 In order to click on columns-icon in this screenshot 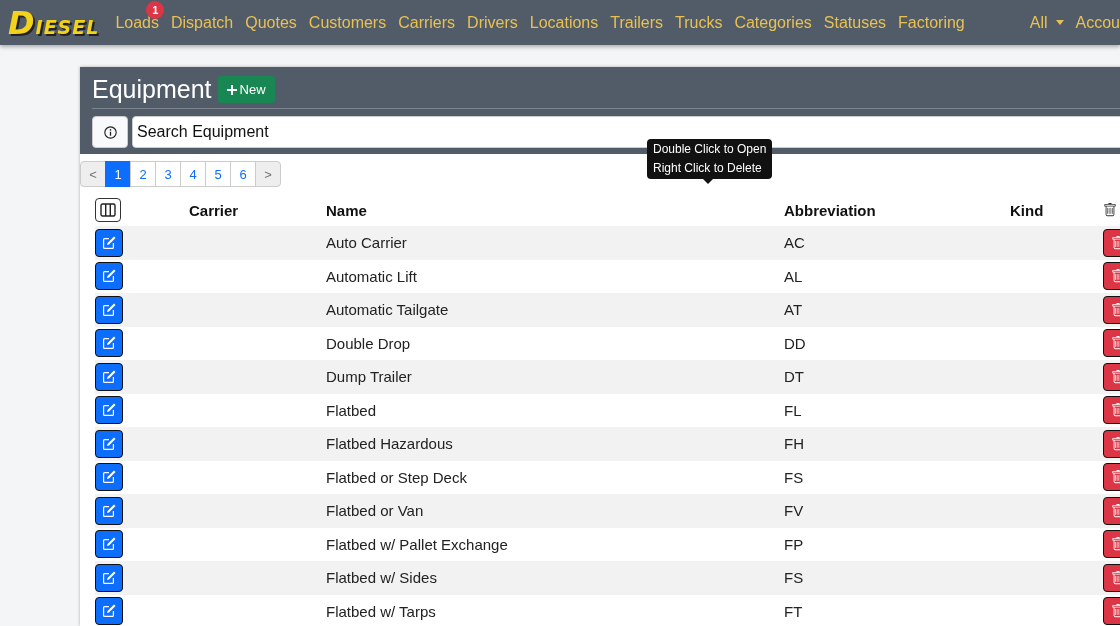, I will do `click(108, 210)`.